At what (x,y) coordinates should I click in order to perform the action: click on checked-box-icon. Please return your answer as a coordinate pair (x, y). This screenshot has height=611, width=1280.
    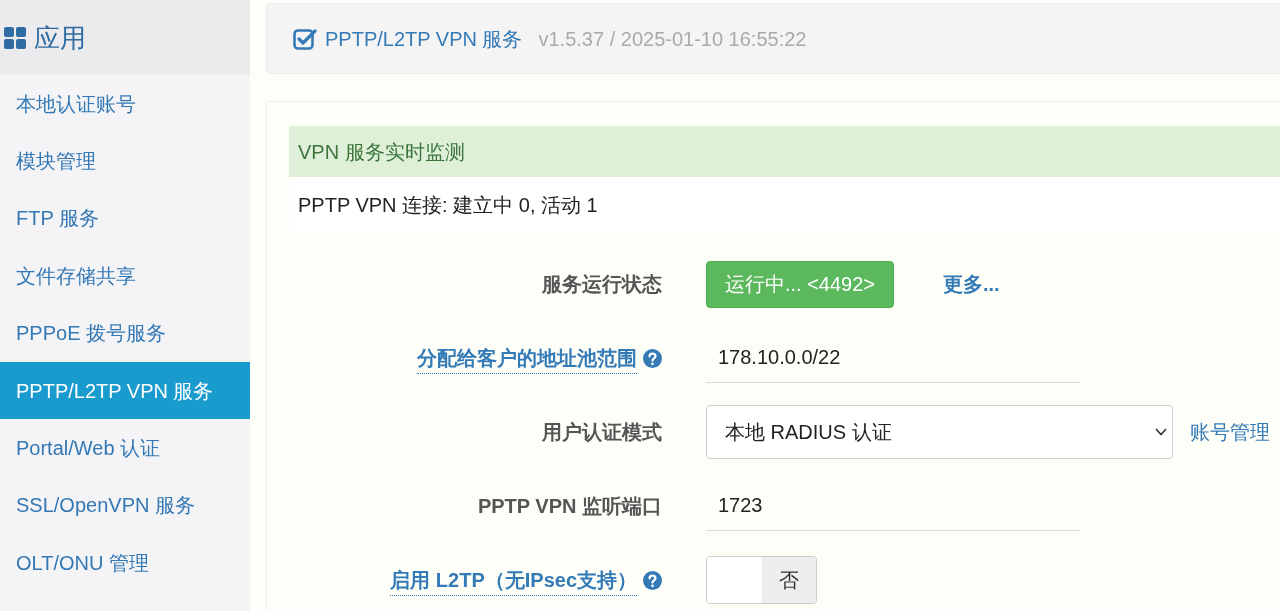
    Looking at the image, I should click on (305, 38).